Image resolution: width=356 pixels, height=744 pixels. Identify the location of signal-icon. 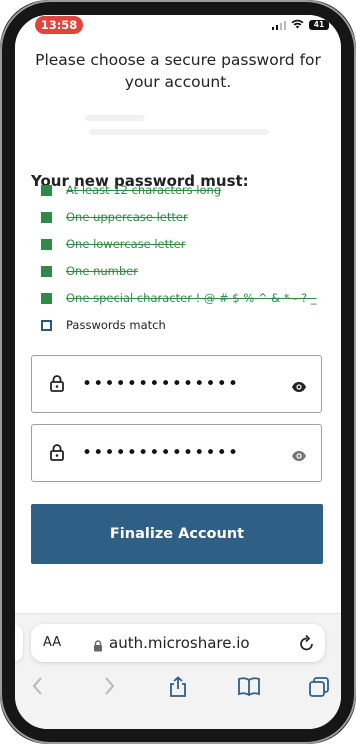
(278, 25).